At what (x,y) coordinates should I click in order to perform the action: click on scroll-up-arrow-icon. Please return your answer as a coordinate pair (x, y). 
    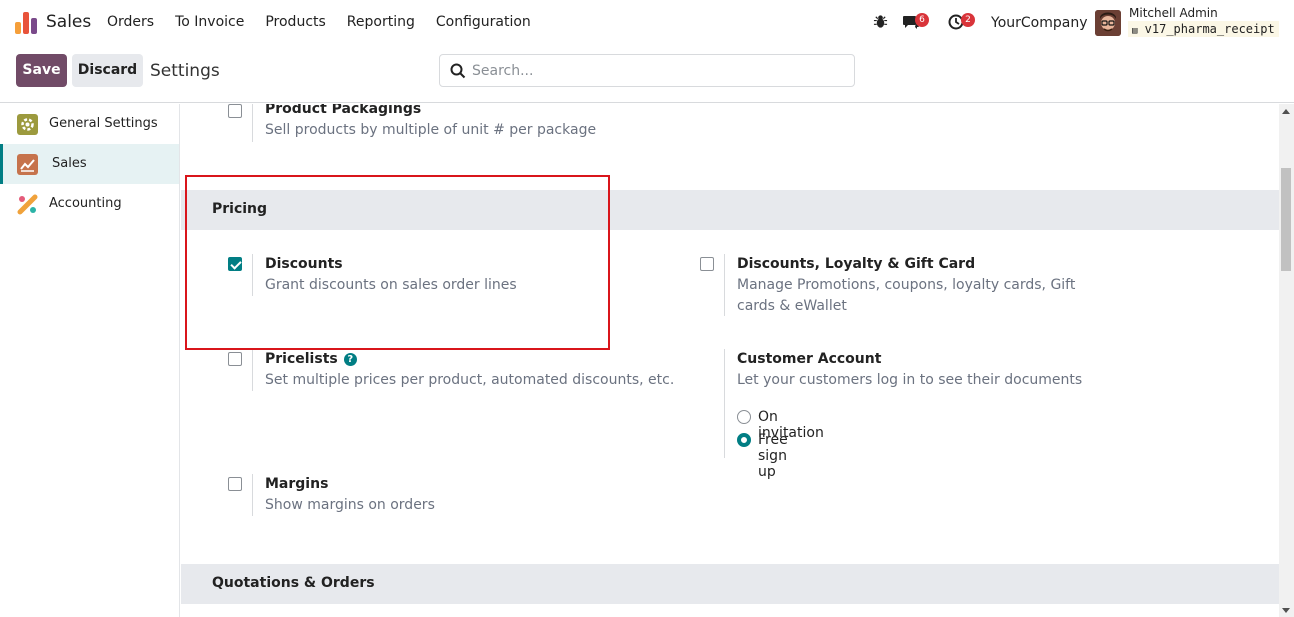
    Looking at the image, I should click on (1286, 111).